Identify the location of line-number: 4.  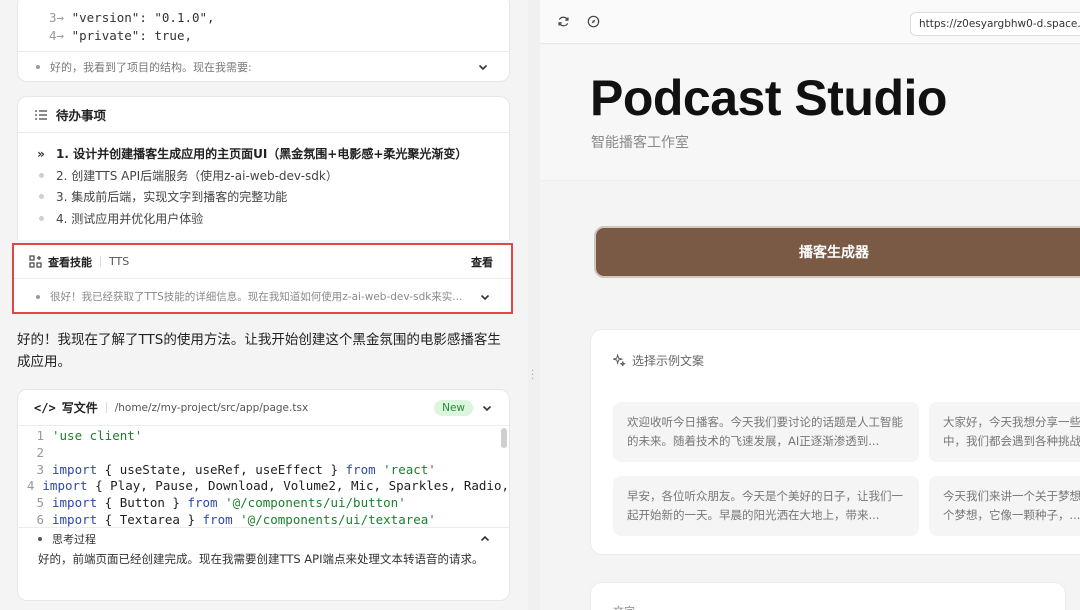
(30, 486).